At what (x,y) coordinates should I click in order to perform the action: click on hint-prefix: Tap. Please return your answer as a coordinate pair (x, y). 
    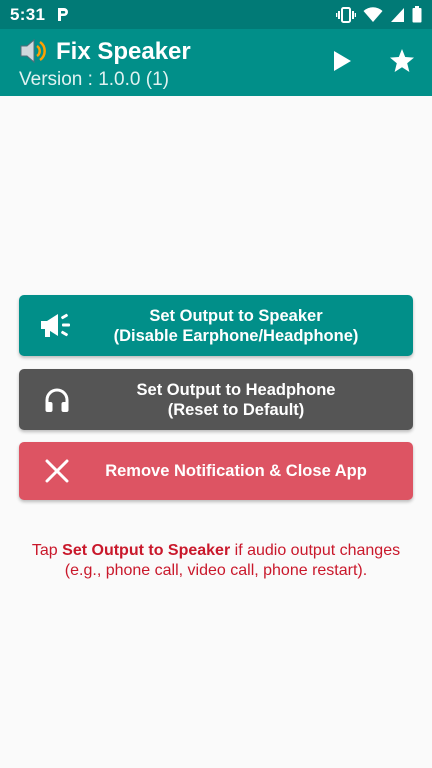
    Looking at the image, I should click on (47, 550).